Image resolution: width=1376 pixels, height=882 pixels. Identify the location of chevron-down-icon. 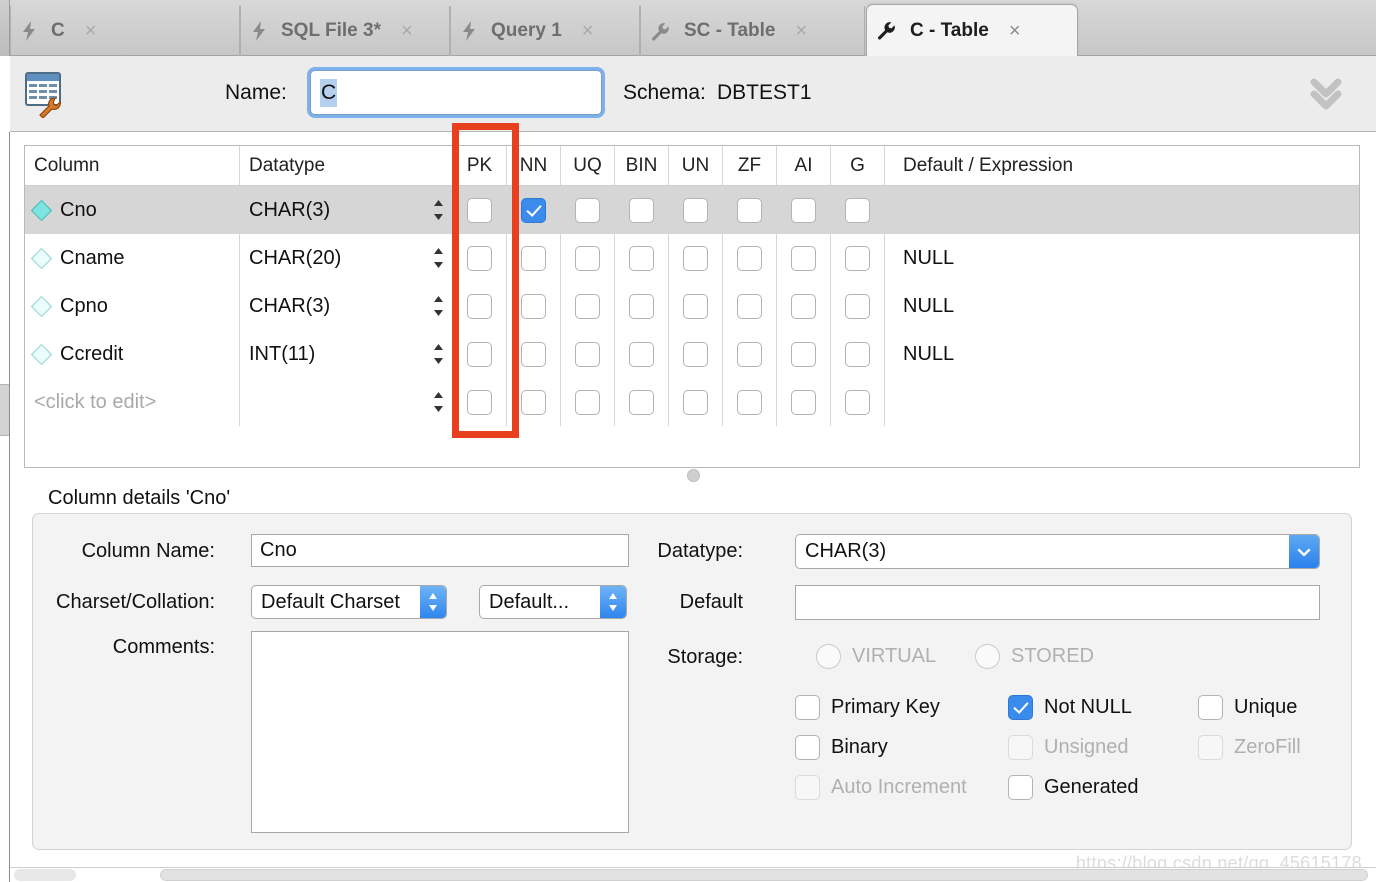
(1304, 551).